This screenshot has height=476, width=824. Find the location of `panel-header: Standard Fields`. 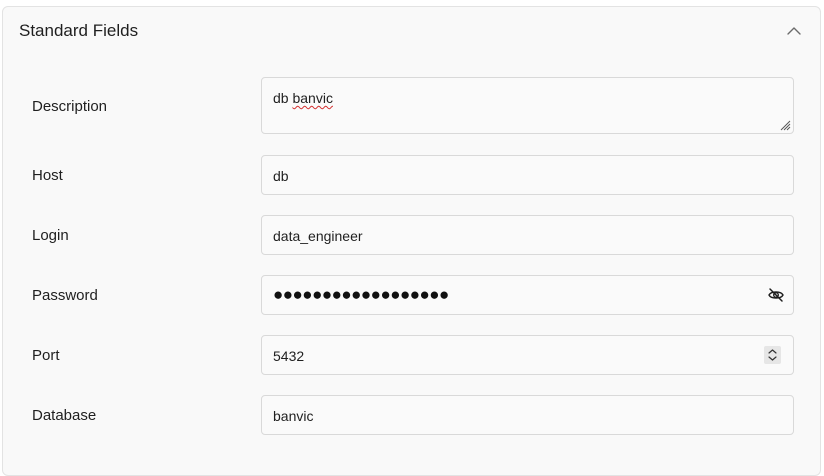

panel-header: Standard Fields is located at coordinates (411, 32).